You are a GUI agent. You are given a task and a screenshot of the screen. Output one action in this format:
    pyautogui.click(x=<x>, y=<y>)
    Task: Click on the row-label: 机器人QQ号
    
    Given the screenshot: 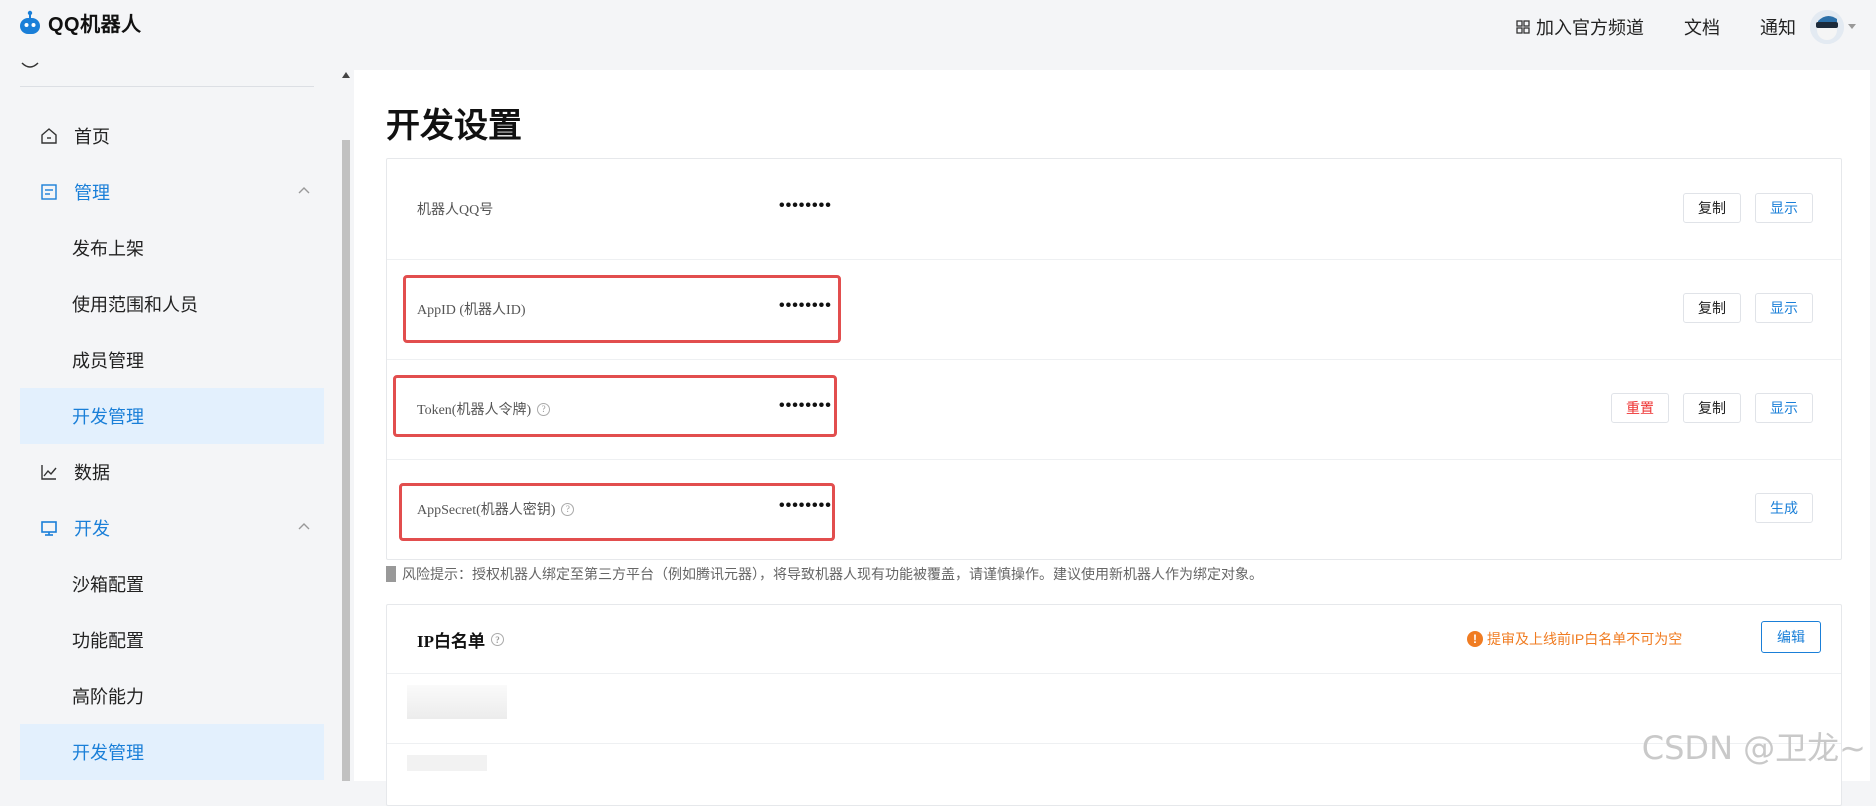 What is the action you would take?
    pyautogui.click(x=455, y=210)
    